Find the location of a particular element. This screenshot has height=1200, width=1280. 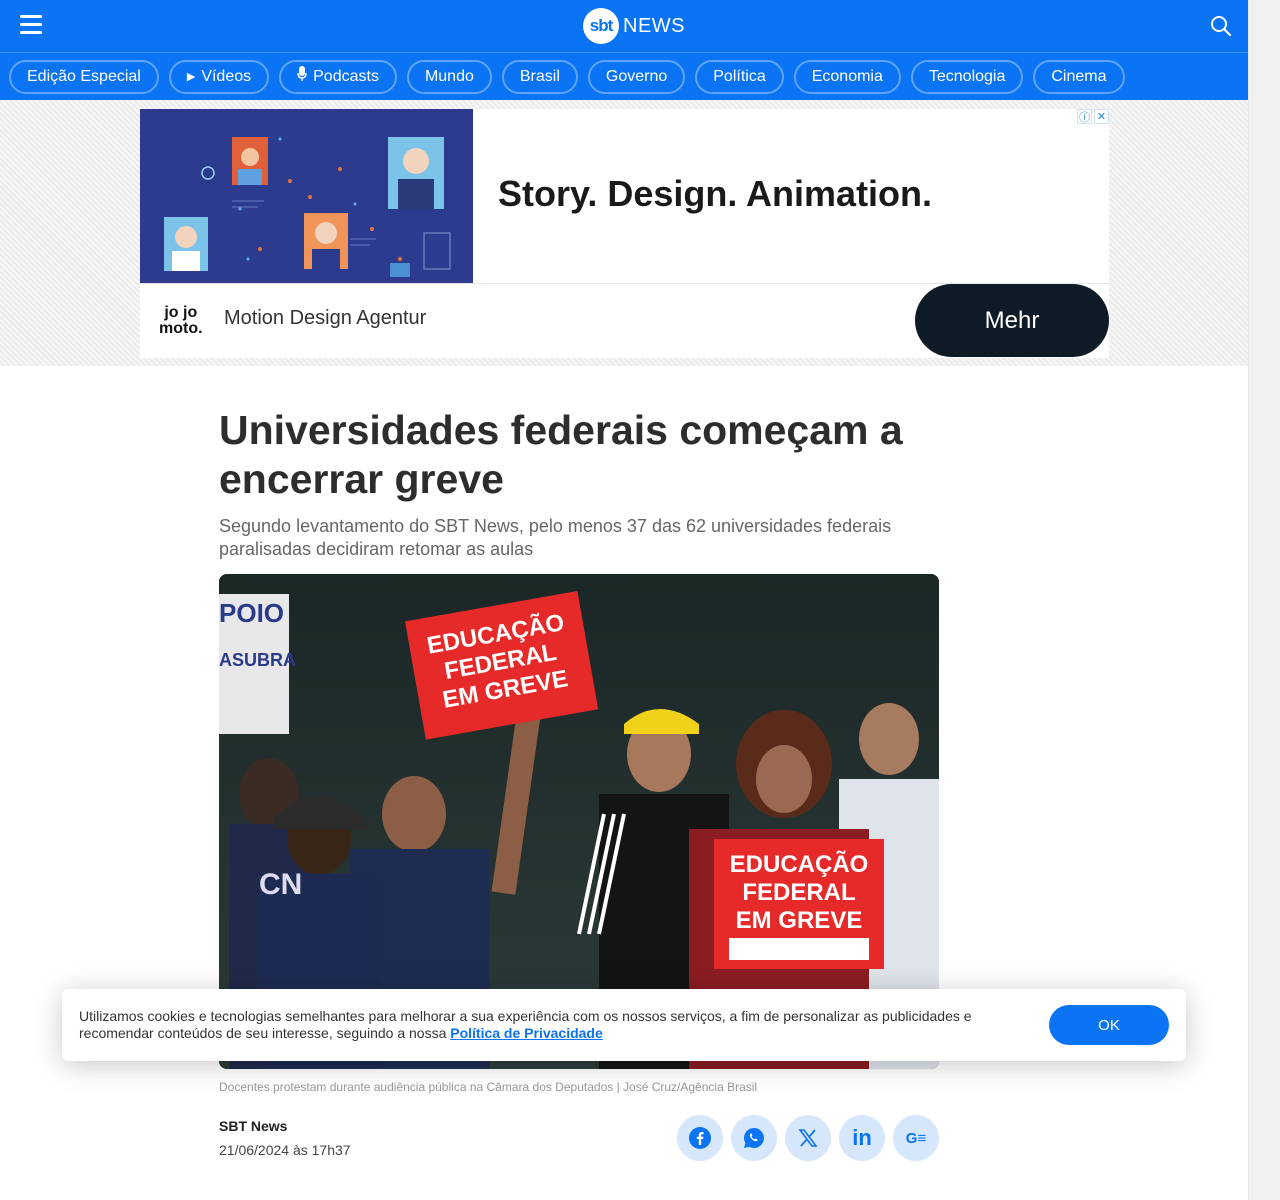

nav-item-label: Tecnologia is located at coordinates (967, 76).